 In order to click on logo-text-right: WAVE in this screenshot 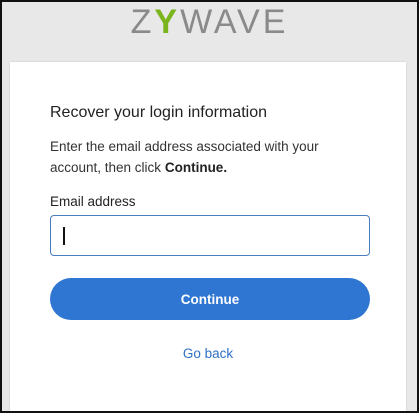, I will do `click(234, 22)`.